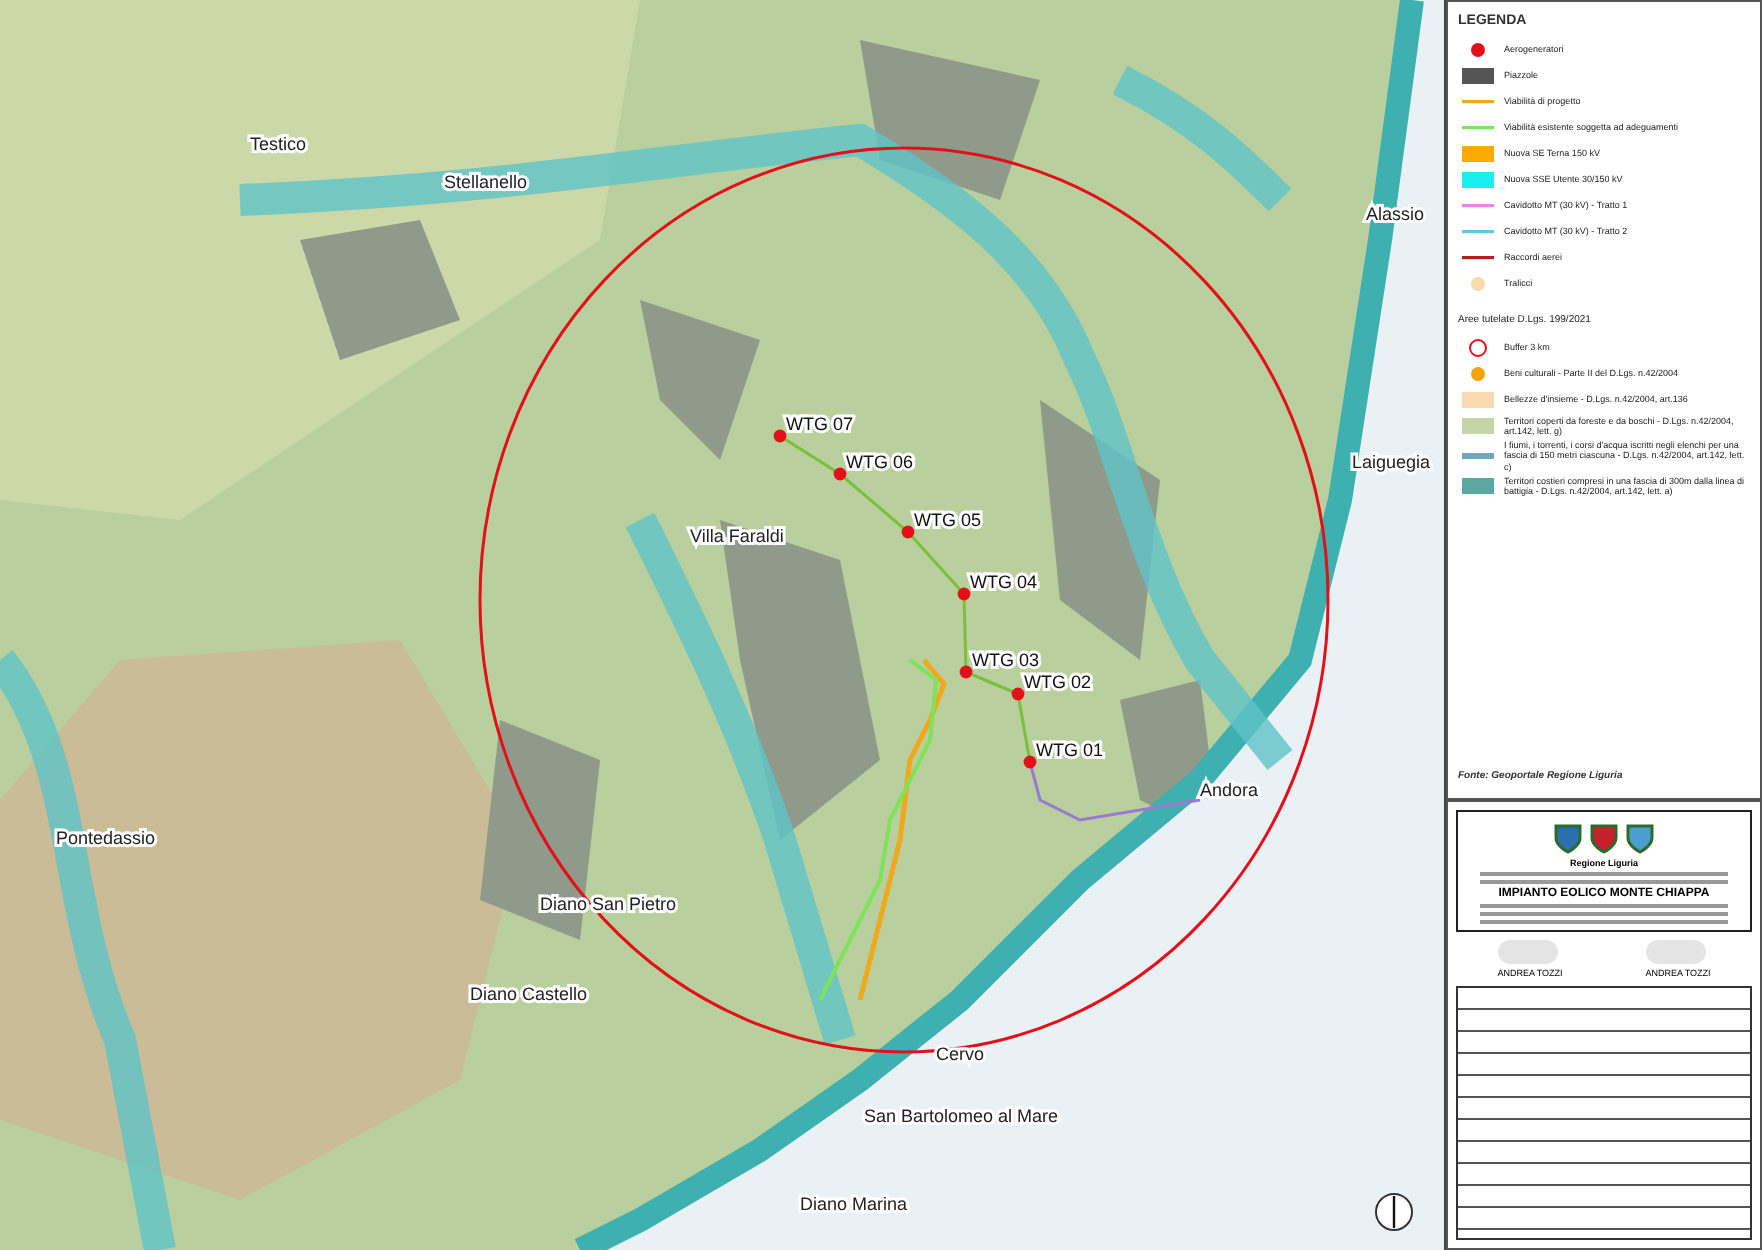 The image size is (1762, 1250). I want to click on place-label: Villa Faraldi, so click(737, 536).